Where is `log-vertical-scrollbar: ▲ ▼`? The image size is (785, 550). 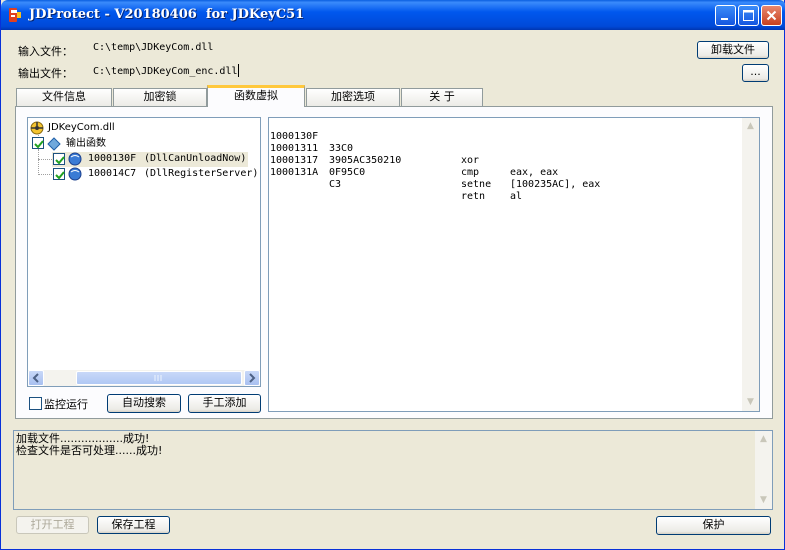
log-vertical-scrollbar: ▲ ▼ is located at coordinates (763, 470).